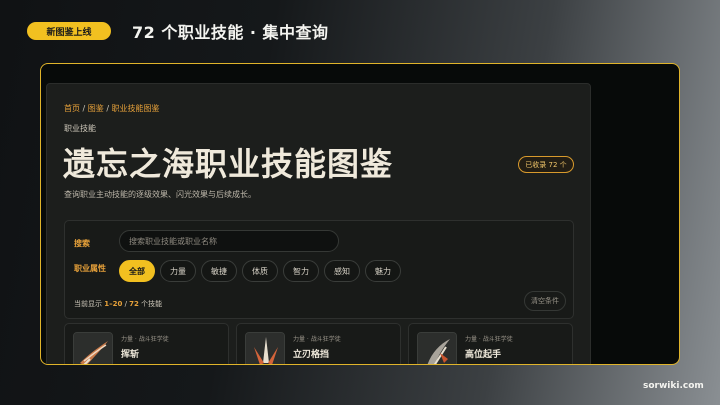 This screenshot has width=720, height=405. What do you see at coordinates (673, 386) in the screenshot?
I see `site-watermark: sorwiki.com` at bounding box center [673, 386].